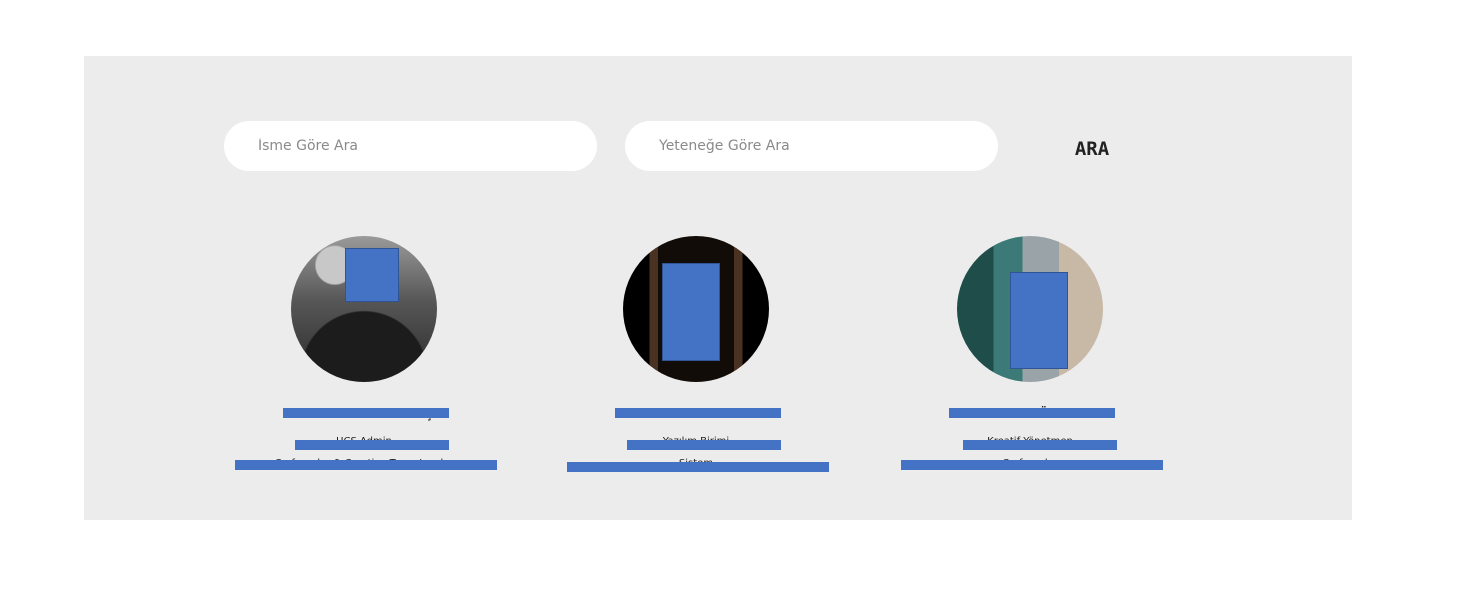 This screenshot has height=594, width=1460. What do you see at coordinates (1092, 149) in the screenshot?
I see `search-button: ARA` at bounding box center [1092, 149].